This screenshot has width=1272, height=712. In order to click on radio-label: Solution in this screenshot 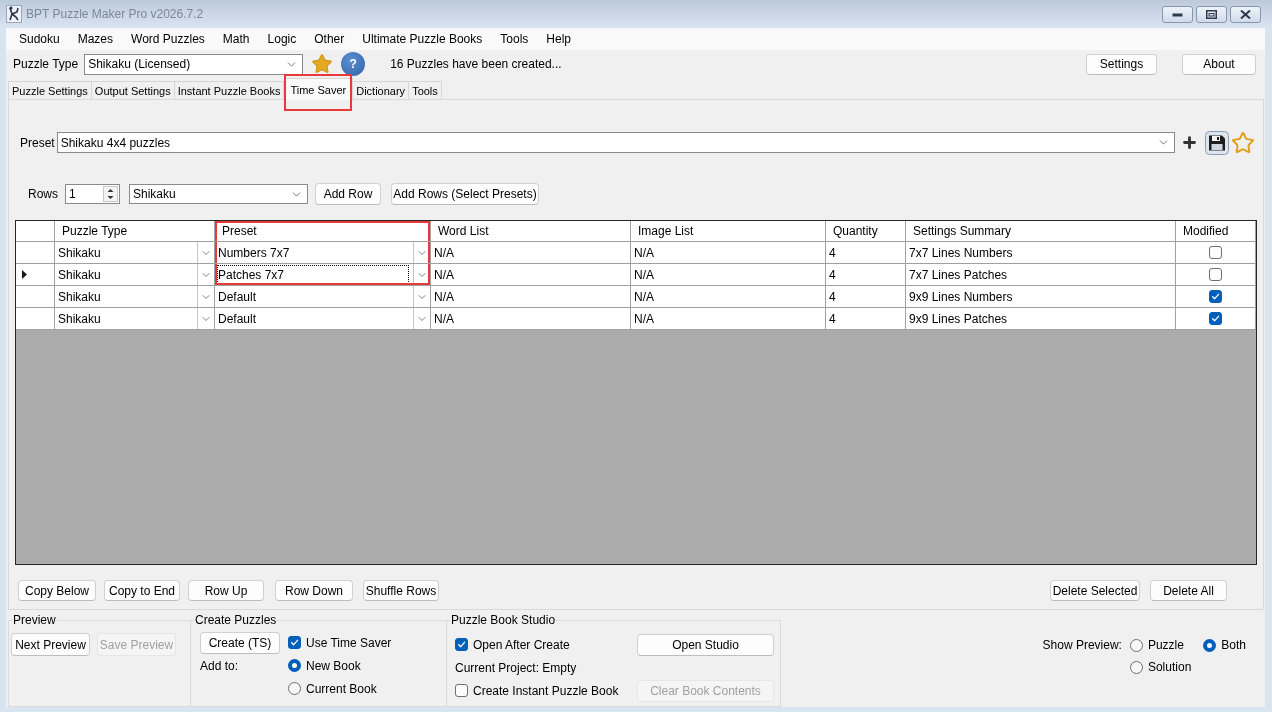, I will do `click(1169, 667)`.